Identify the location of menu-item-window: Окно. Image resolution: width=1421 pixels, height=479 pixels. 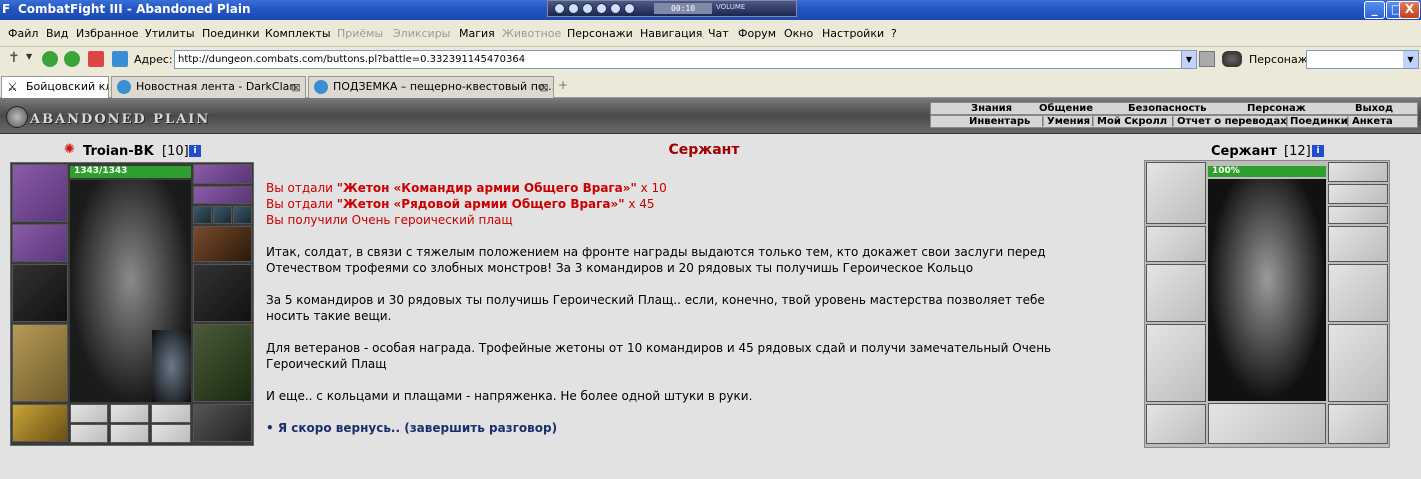
(798, 33).